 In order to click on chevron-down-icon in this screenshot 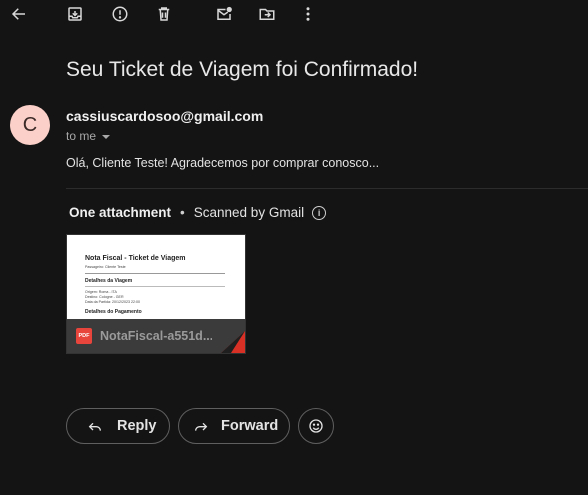, I will do `click(106, 136)`.